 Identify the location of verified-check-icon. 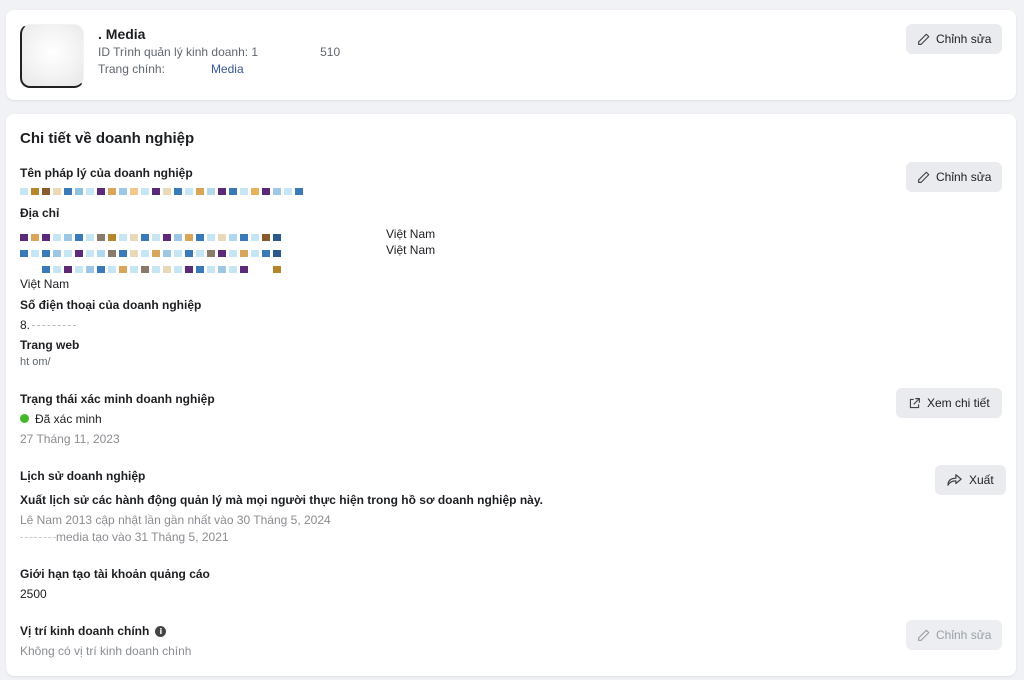
(24, 419).